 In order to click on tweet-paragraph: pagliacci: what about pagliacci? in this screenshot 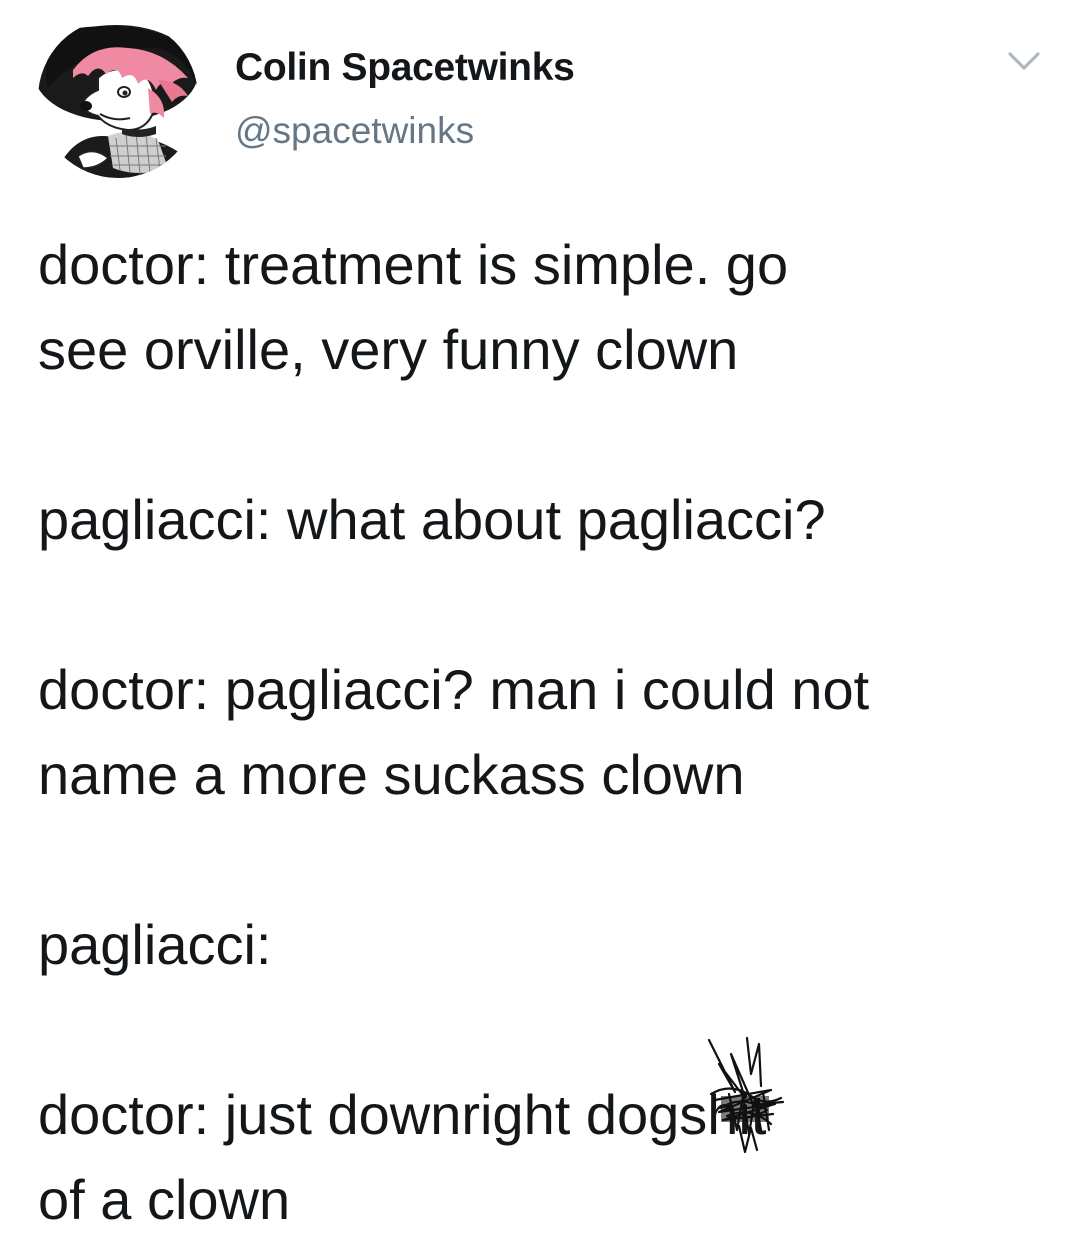, I will do `click(432, 519)`.